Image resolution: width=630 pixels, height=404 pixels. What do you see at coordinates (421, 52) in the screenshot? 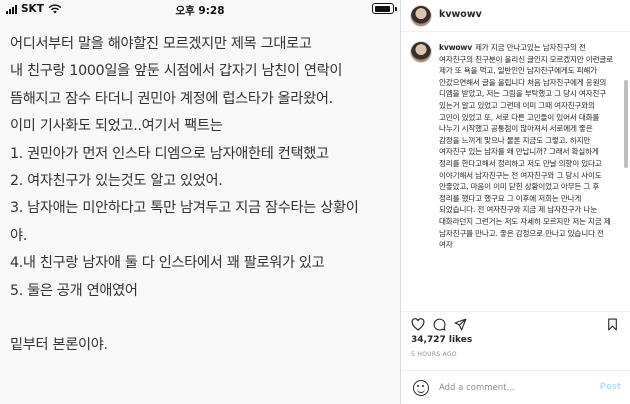
I see `caption-avatar` at bounding box center [421, 52].